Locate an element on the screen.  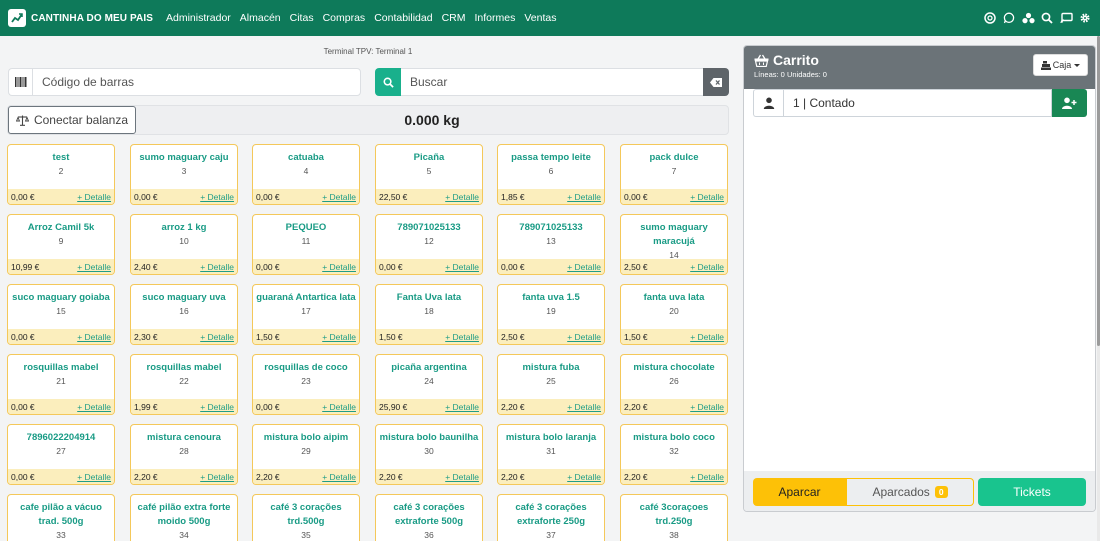
product-card: suco maguary goiaba 15 0,00 € + Detalle is located at coordinates (61, 314).